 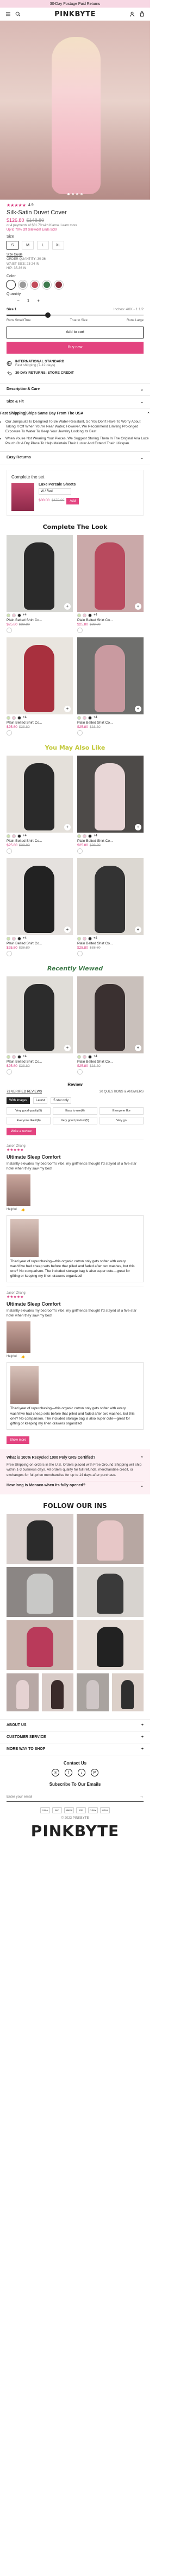 What do you see at coordinates (18, 1440) in the screenshot?
I see `show-more-button: Show more` at bounding box center [18, 1440].